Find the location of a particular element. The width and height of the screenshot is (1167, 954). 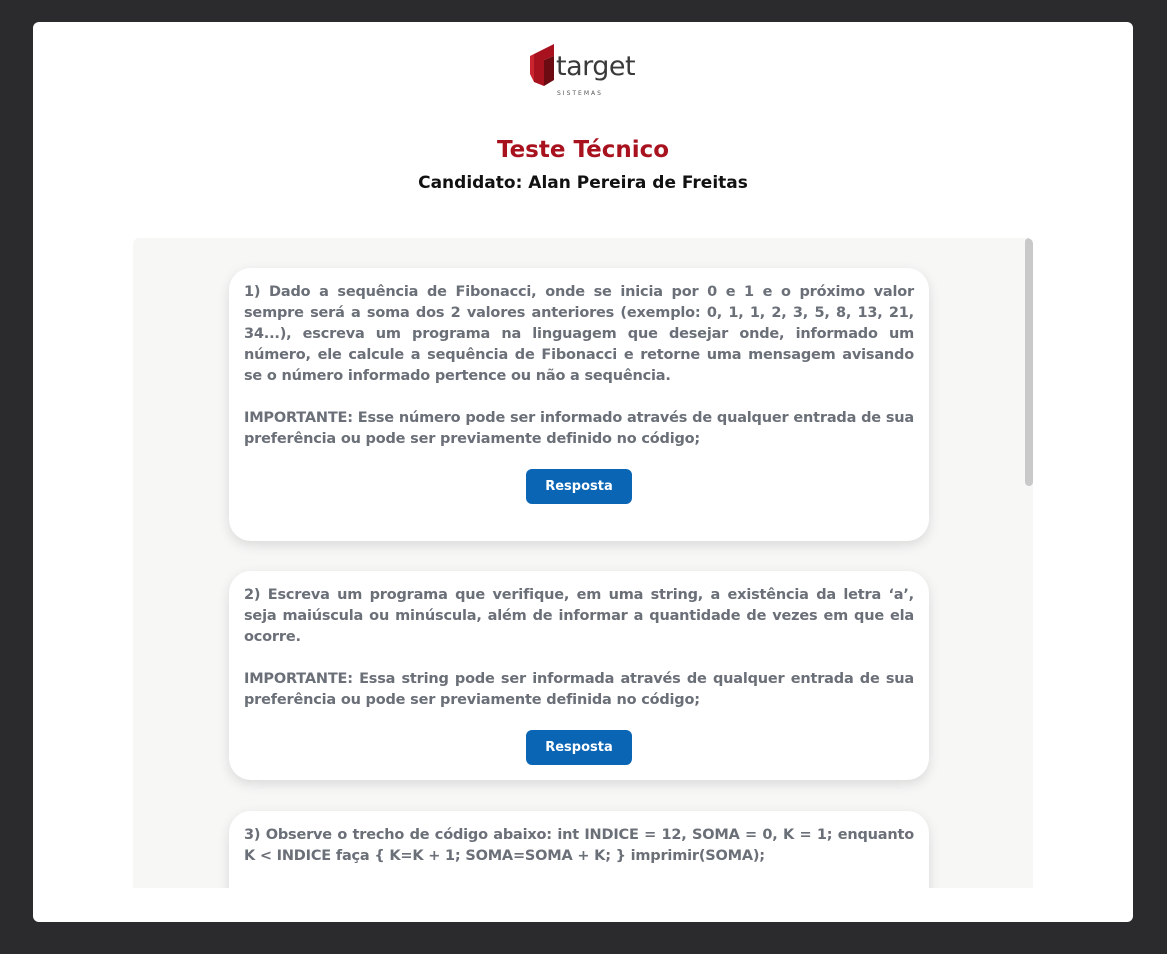

logo-subtitle: SISTEMAS is located at coordinates (580, 93).